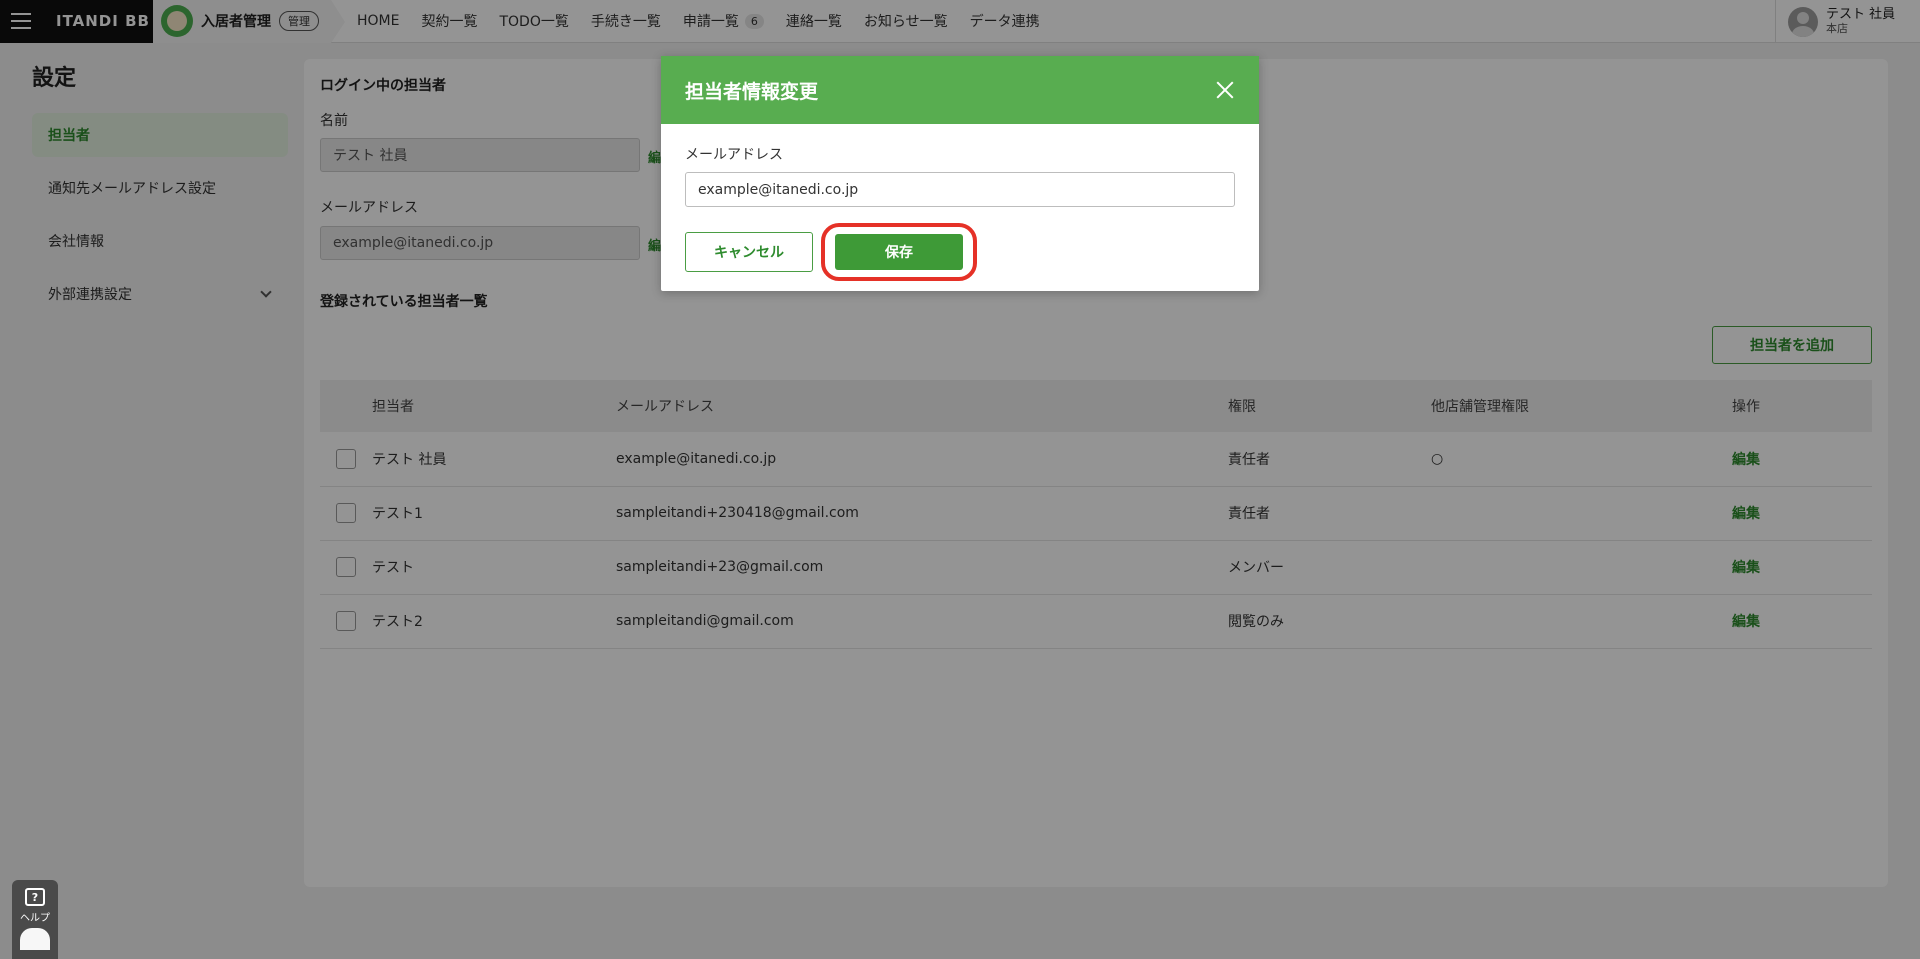 The height and width of the screenshot is (959, 1920). Describe the element at coordinates (734, 155) in the screenshot. I see `modal-email-label: メールアドレス` at that location.